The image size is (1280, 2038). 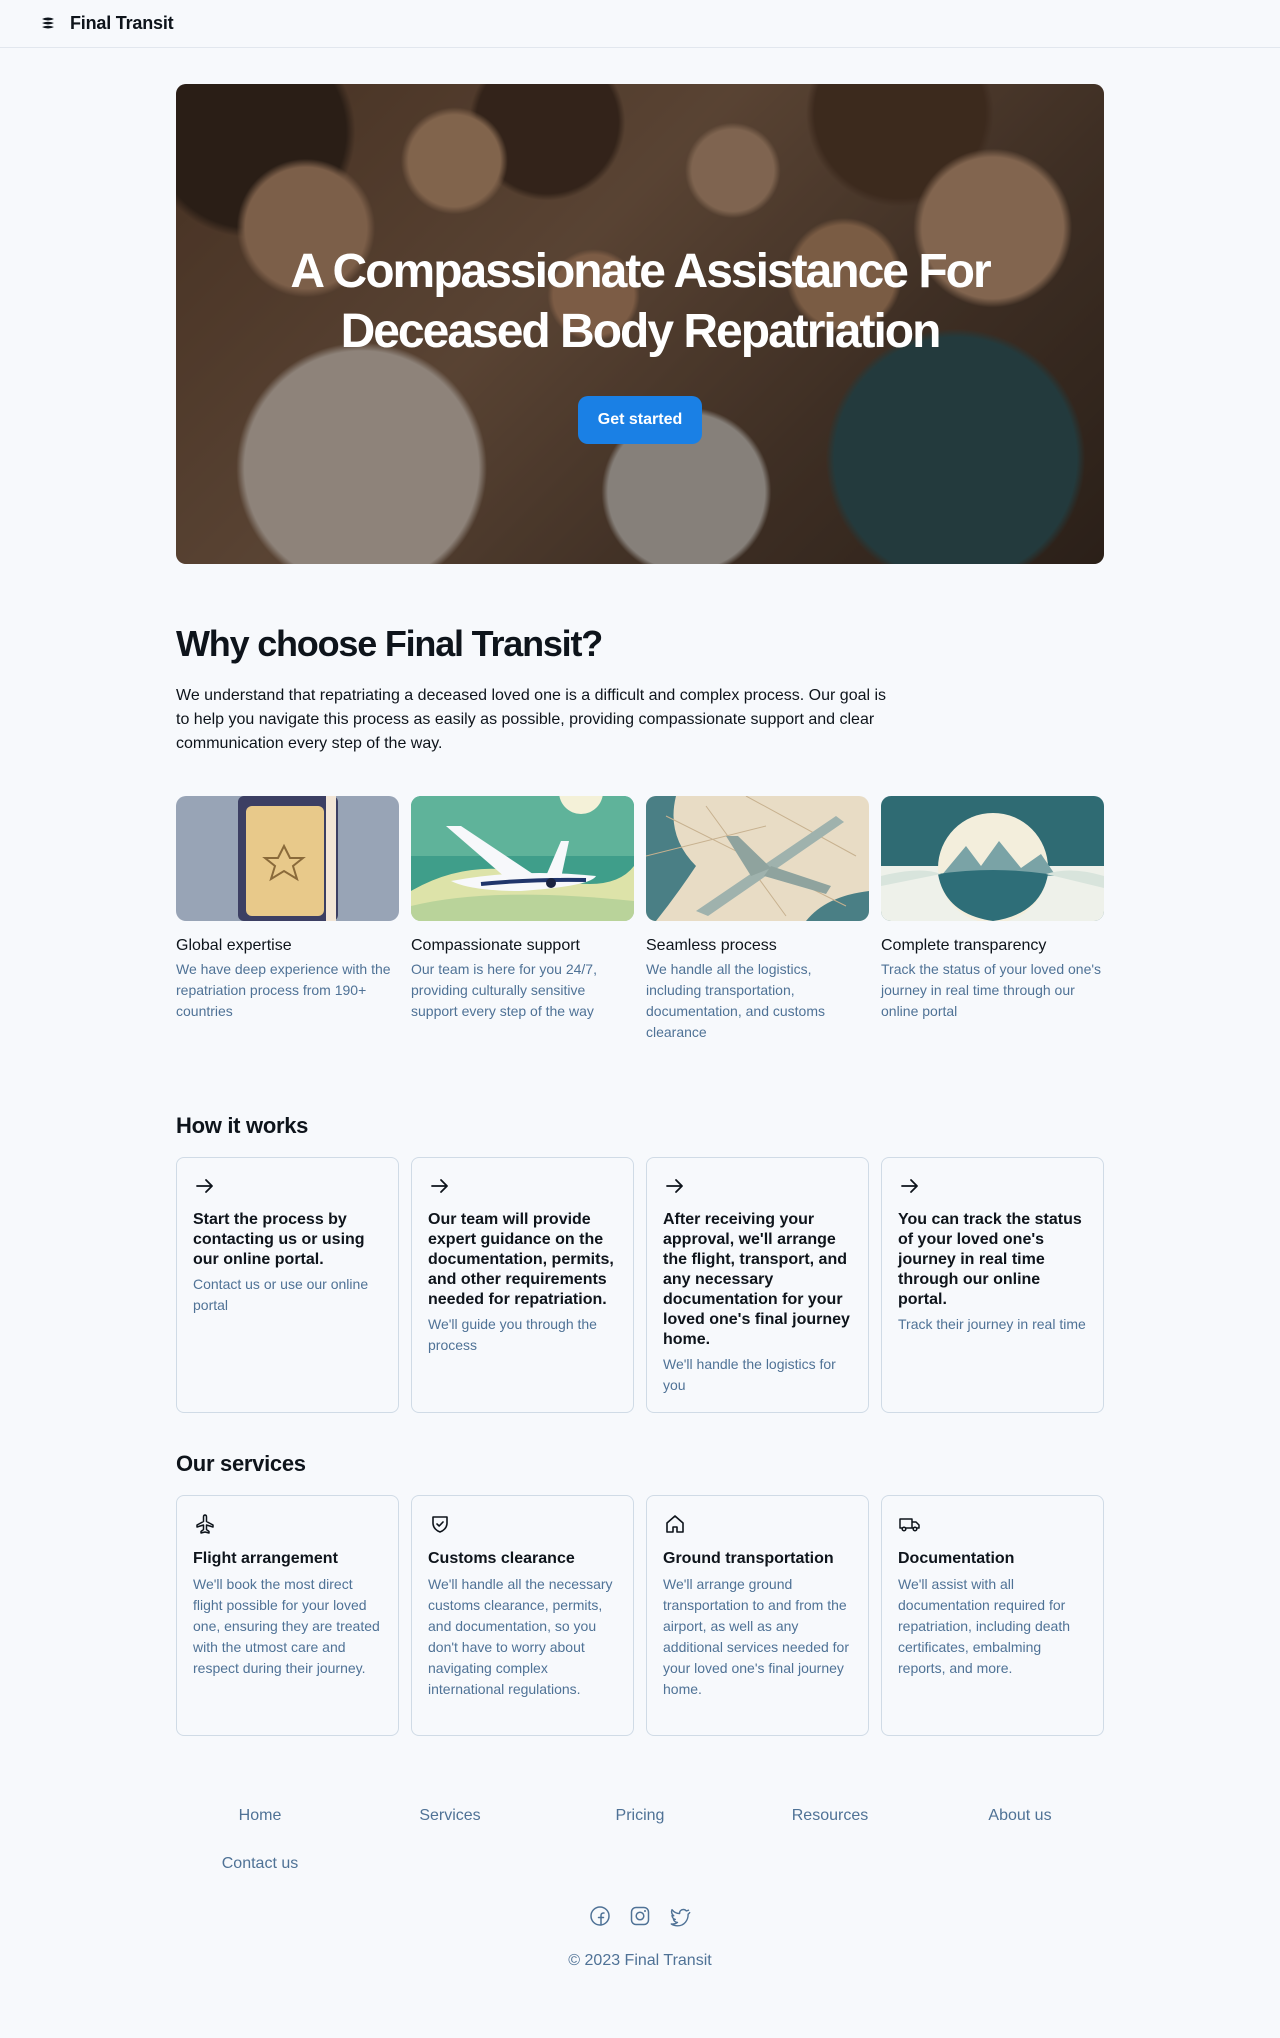 I want to click on get-started-button: Get started, so click(x=640, y=420).